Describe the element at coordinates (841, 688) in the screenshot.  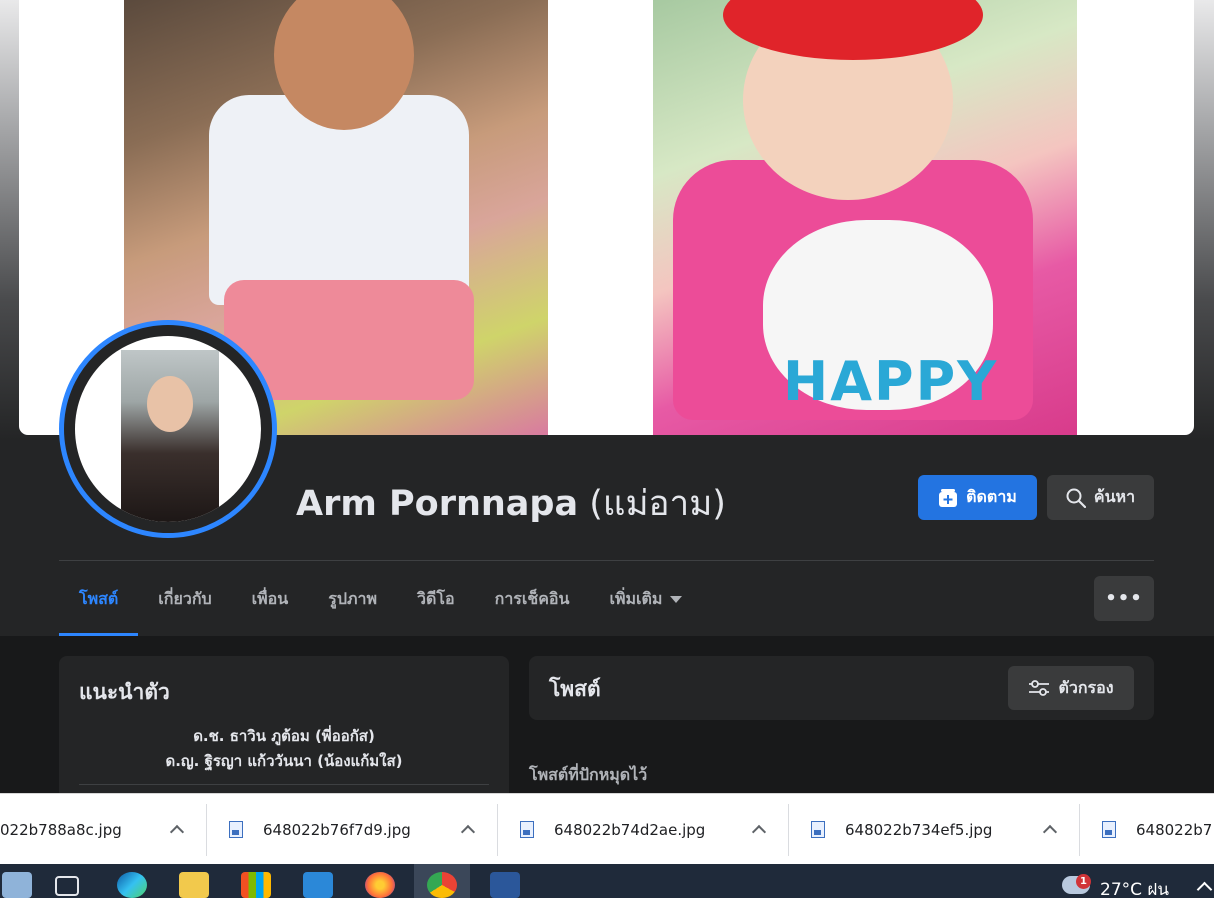
I see `posts-header-card: โพสต์ ตัวกรอง` at that location.